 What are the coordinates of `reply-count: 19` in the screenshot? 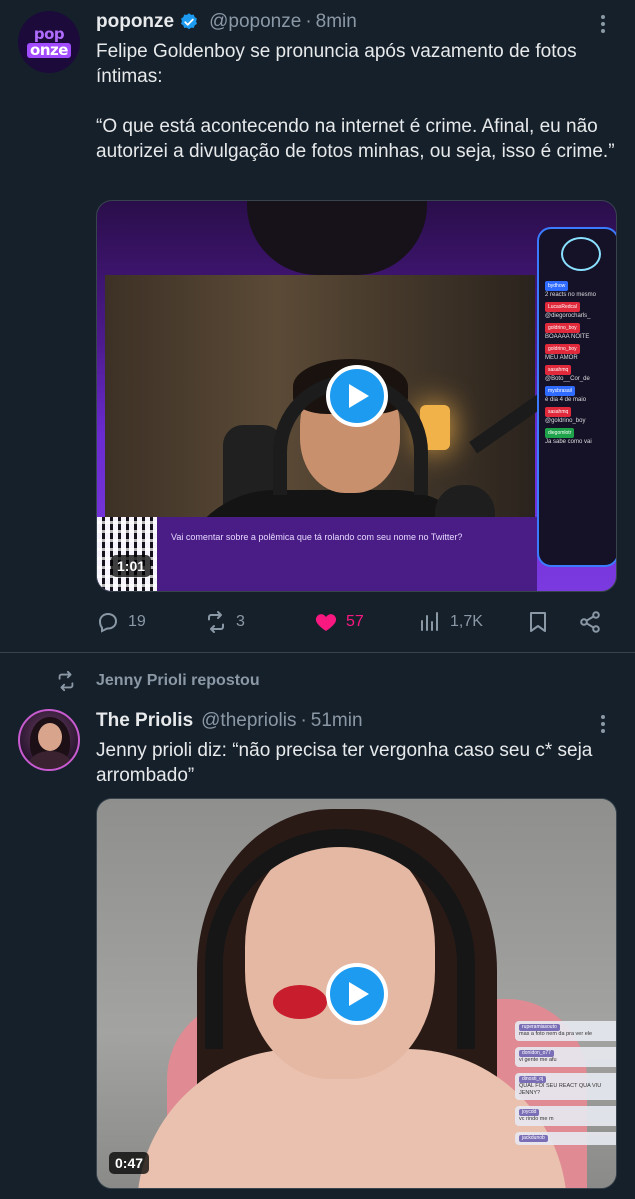 It's located at (137, 621).